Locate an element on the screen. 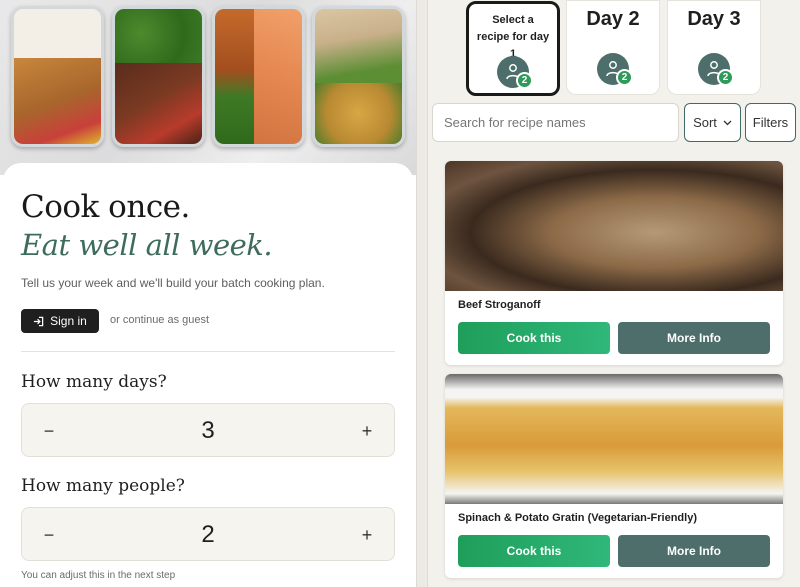 The height and width of the screenshot is (587, 800). sign-in-icon is located at coordinates (39, 321).